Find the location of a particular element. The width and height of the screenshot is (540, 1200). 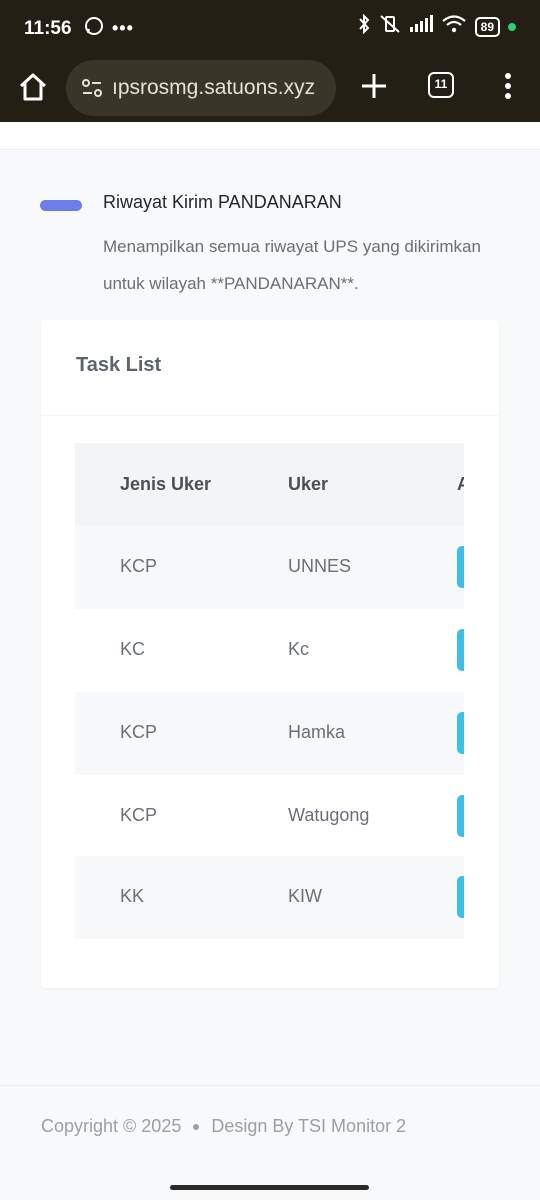

home-button is located at coordinates (33, 87).